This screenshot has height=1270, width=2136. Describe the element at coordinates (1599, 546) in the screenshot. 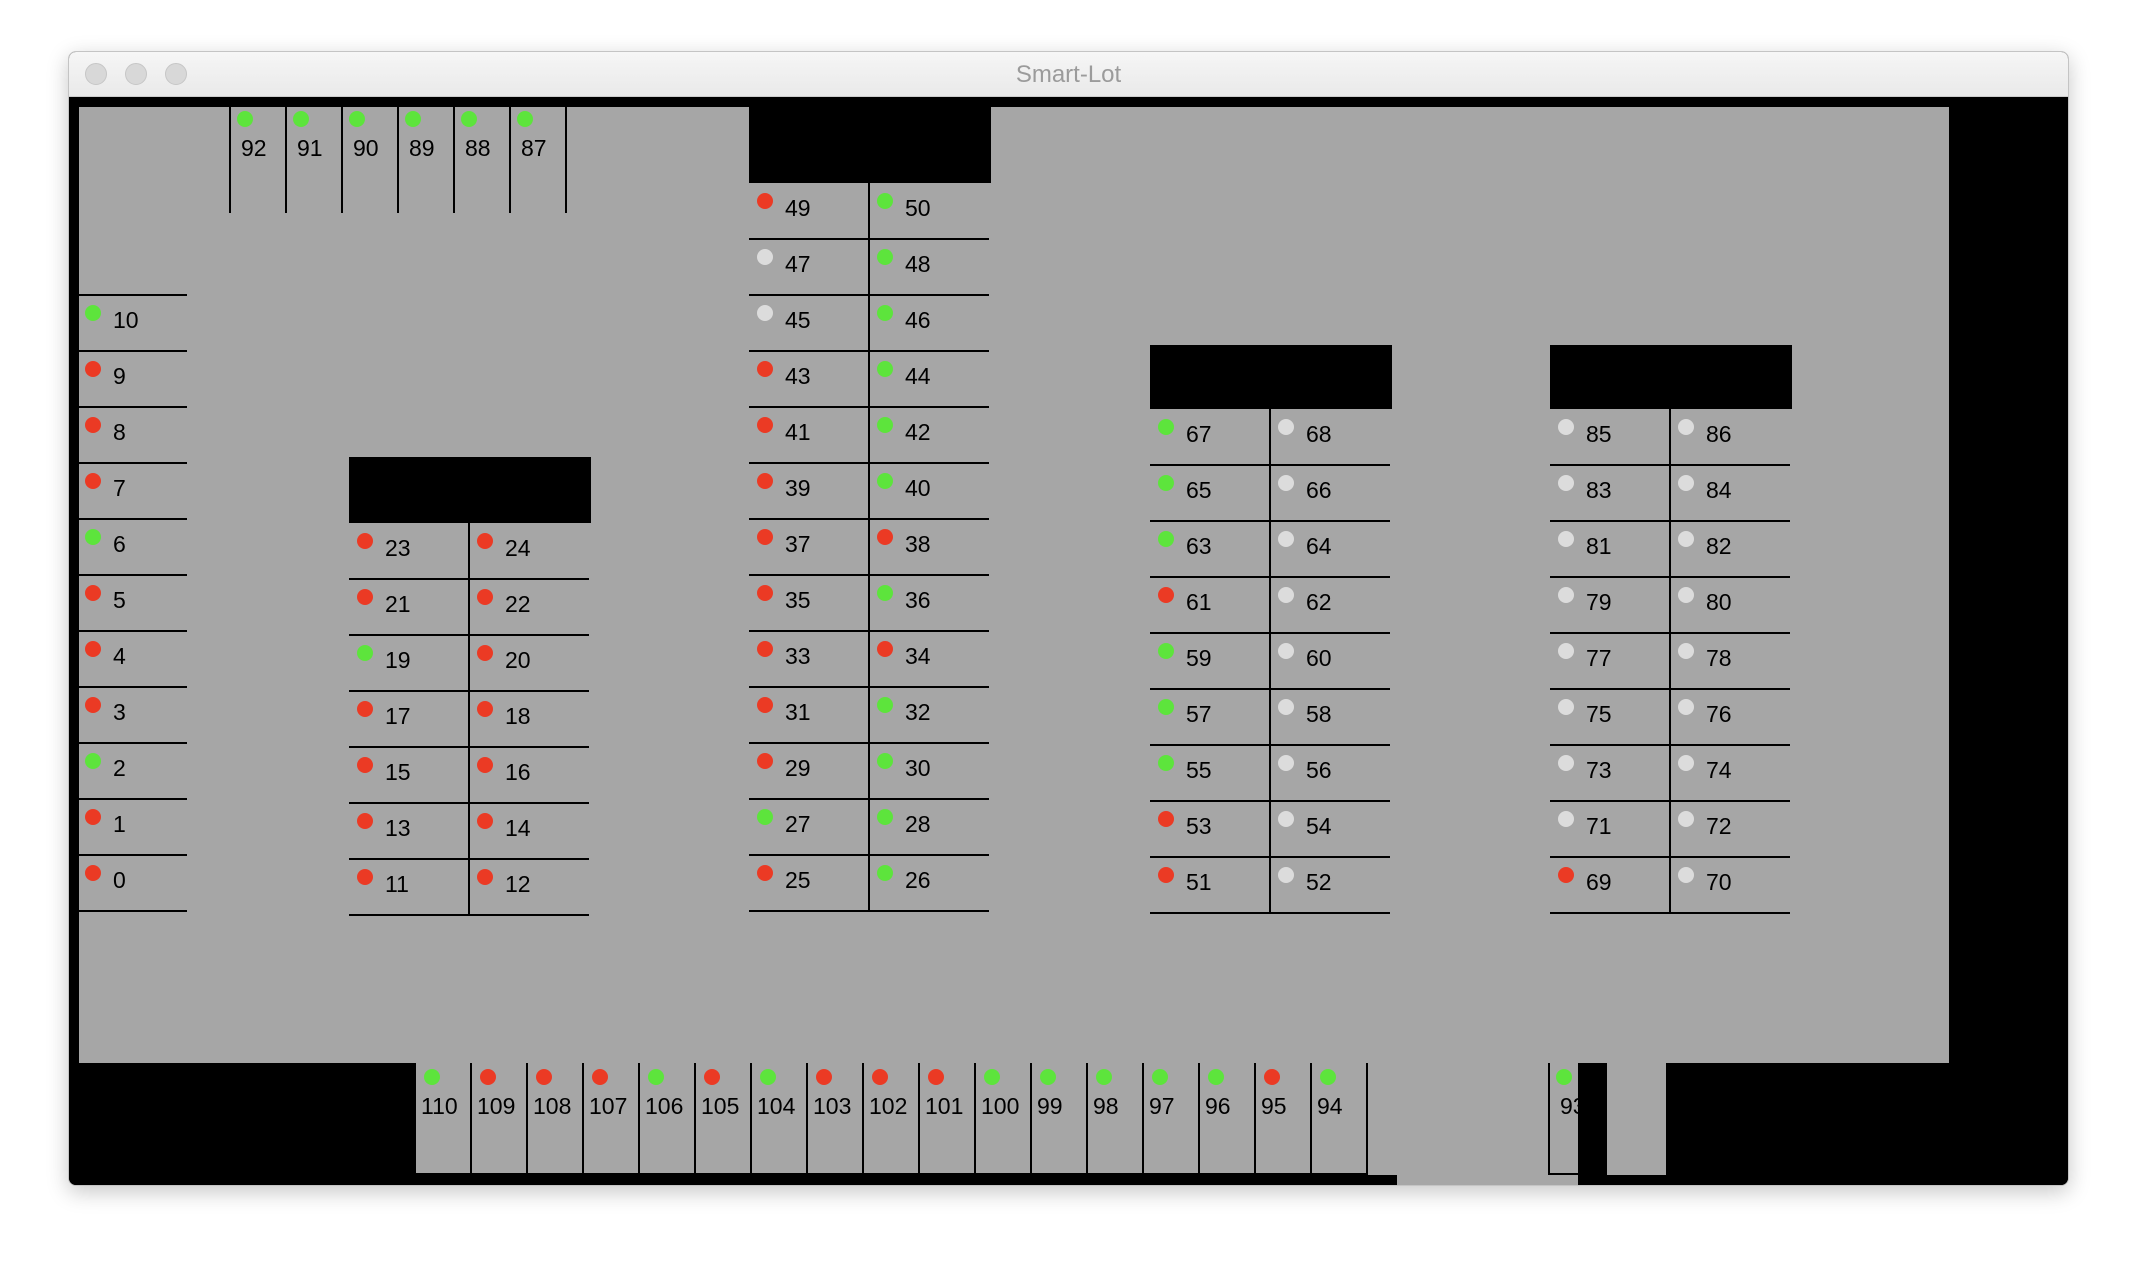

I see `spot-number: 81` at that location.